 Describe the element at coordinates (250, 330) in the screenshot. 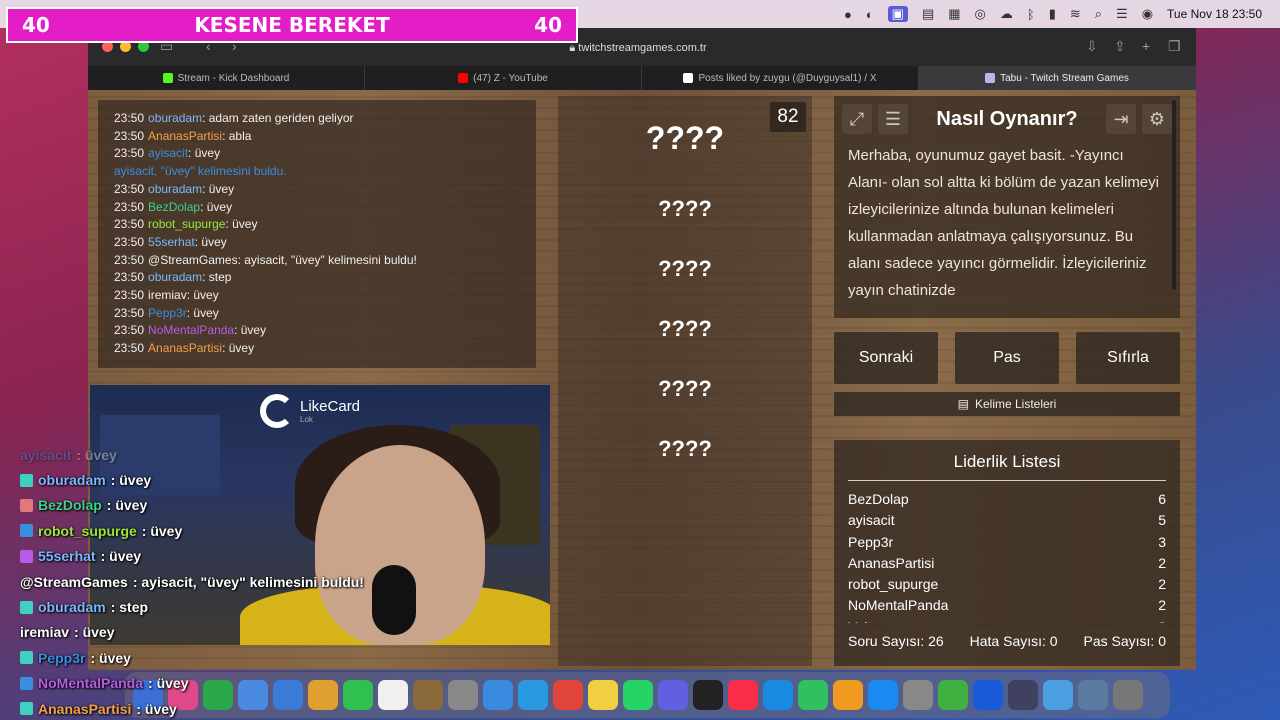

I see `chat-text: : üvey` at that location.